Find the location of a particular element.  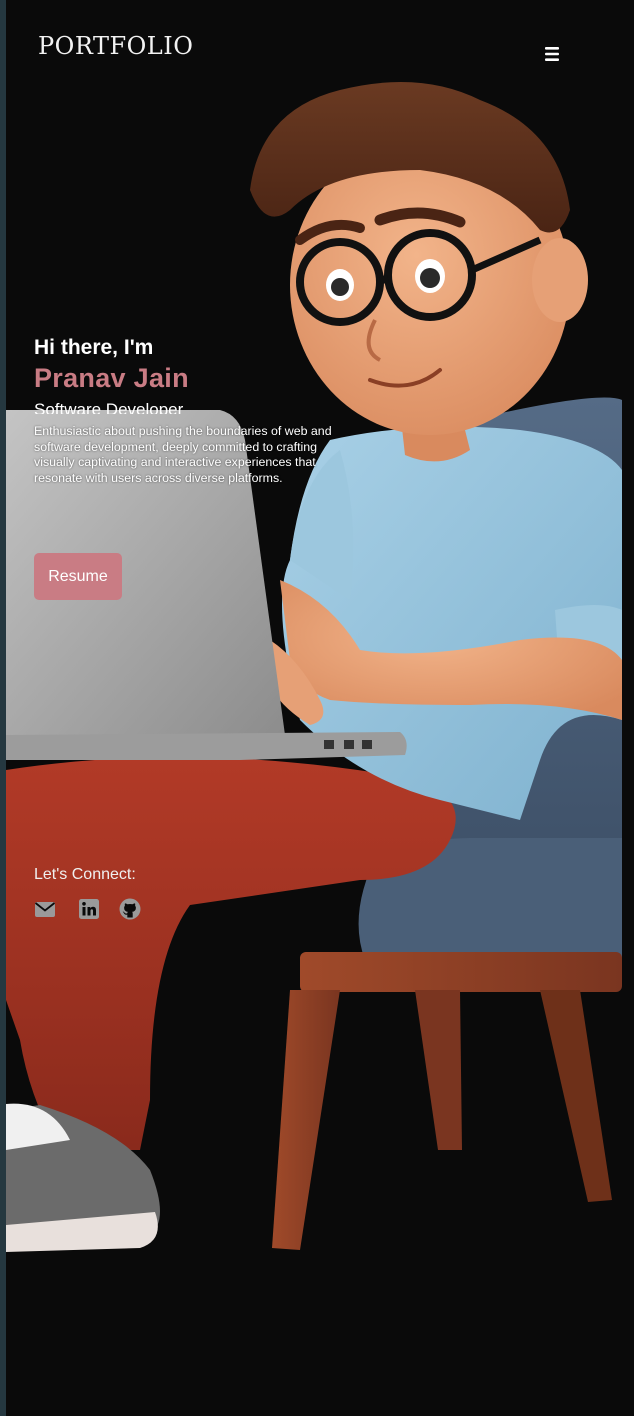

name-heading: Pranav Jain is located at coordinates (111, 378).